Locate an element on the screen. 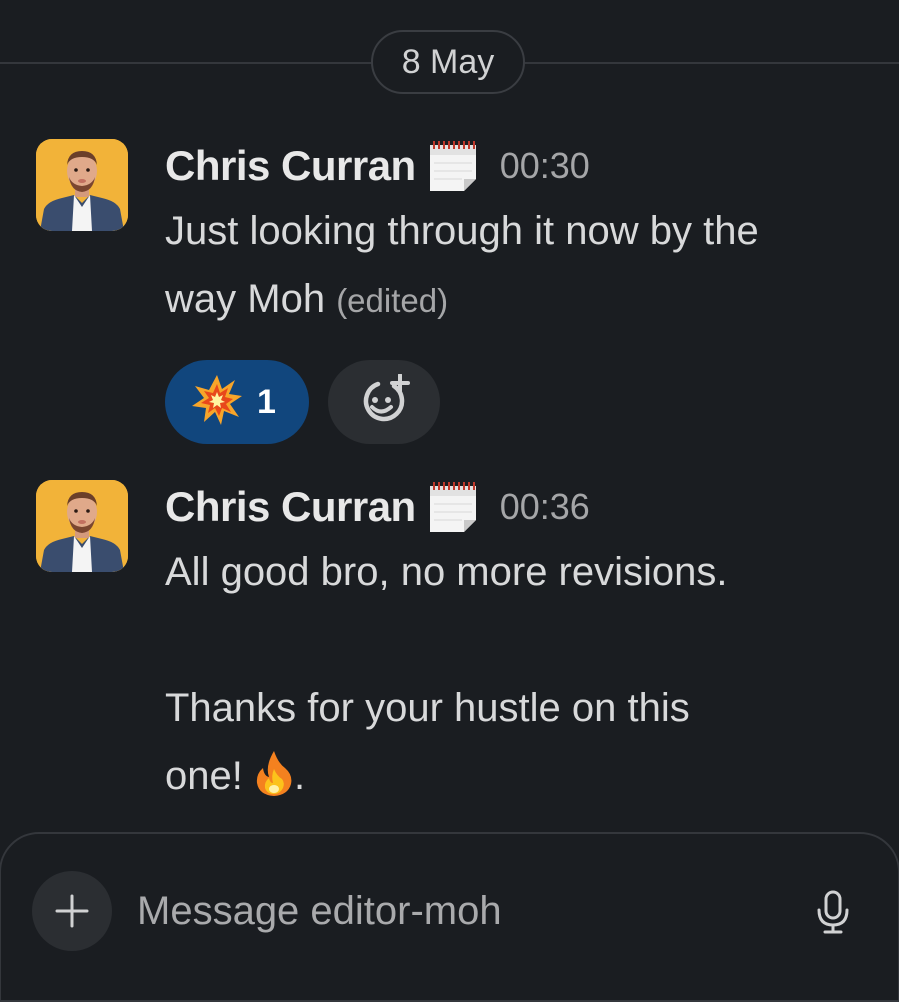 This screenshot has height=1002, width=899. reaction-collision: 1 is located at coordinates (237, 402).